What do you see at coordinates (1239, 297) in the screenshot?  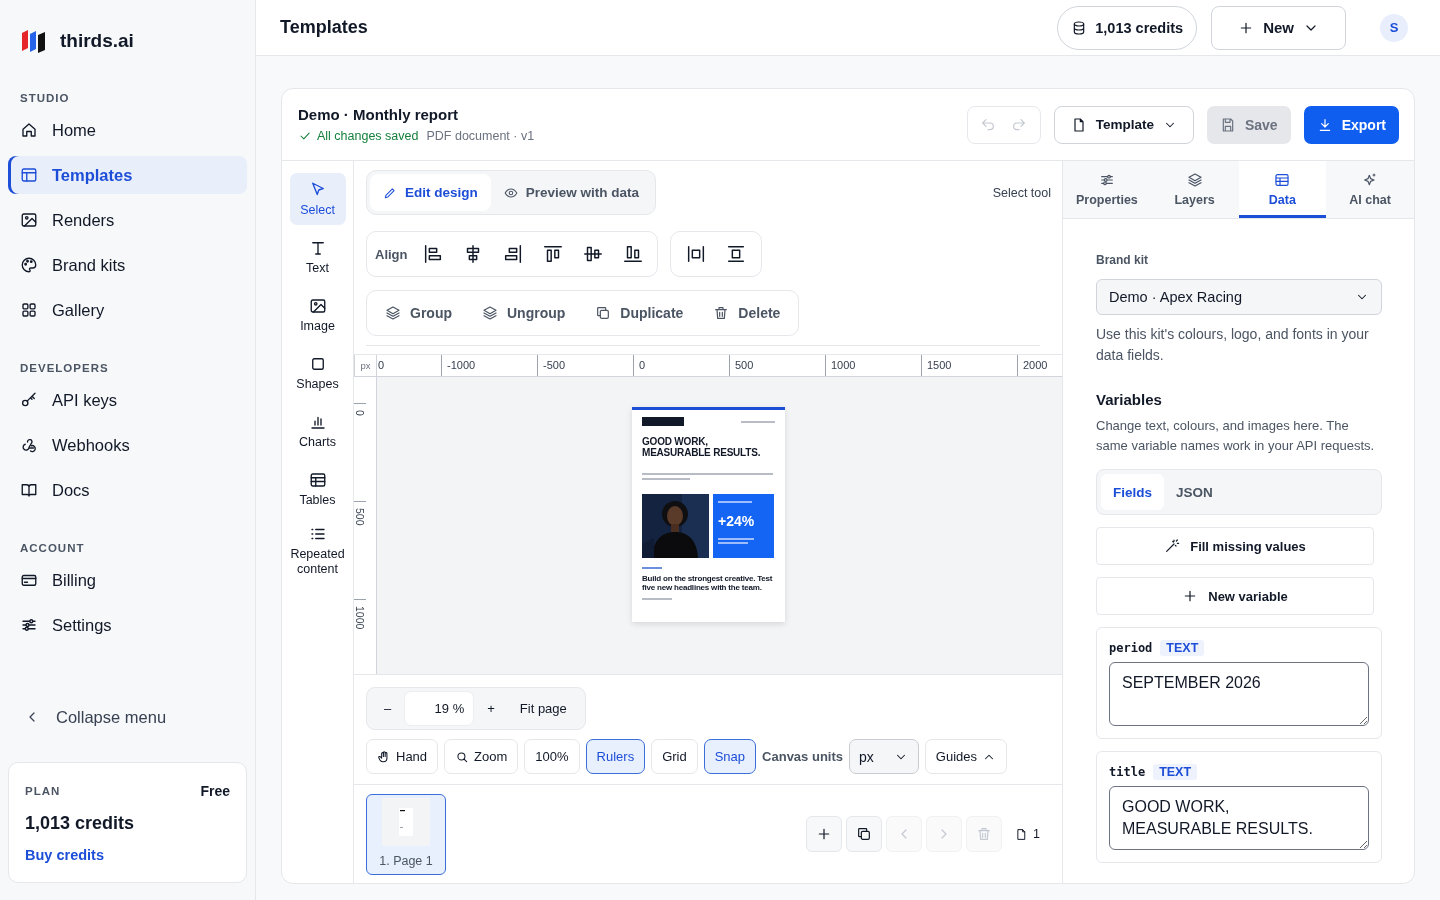 I see `brand-kit-dropdown: Demo · Apex Racing` at bounding box center [1239, 297].